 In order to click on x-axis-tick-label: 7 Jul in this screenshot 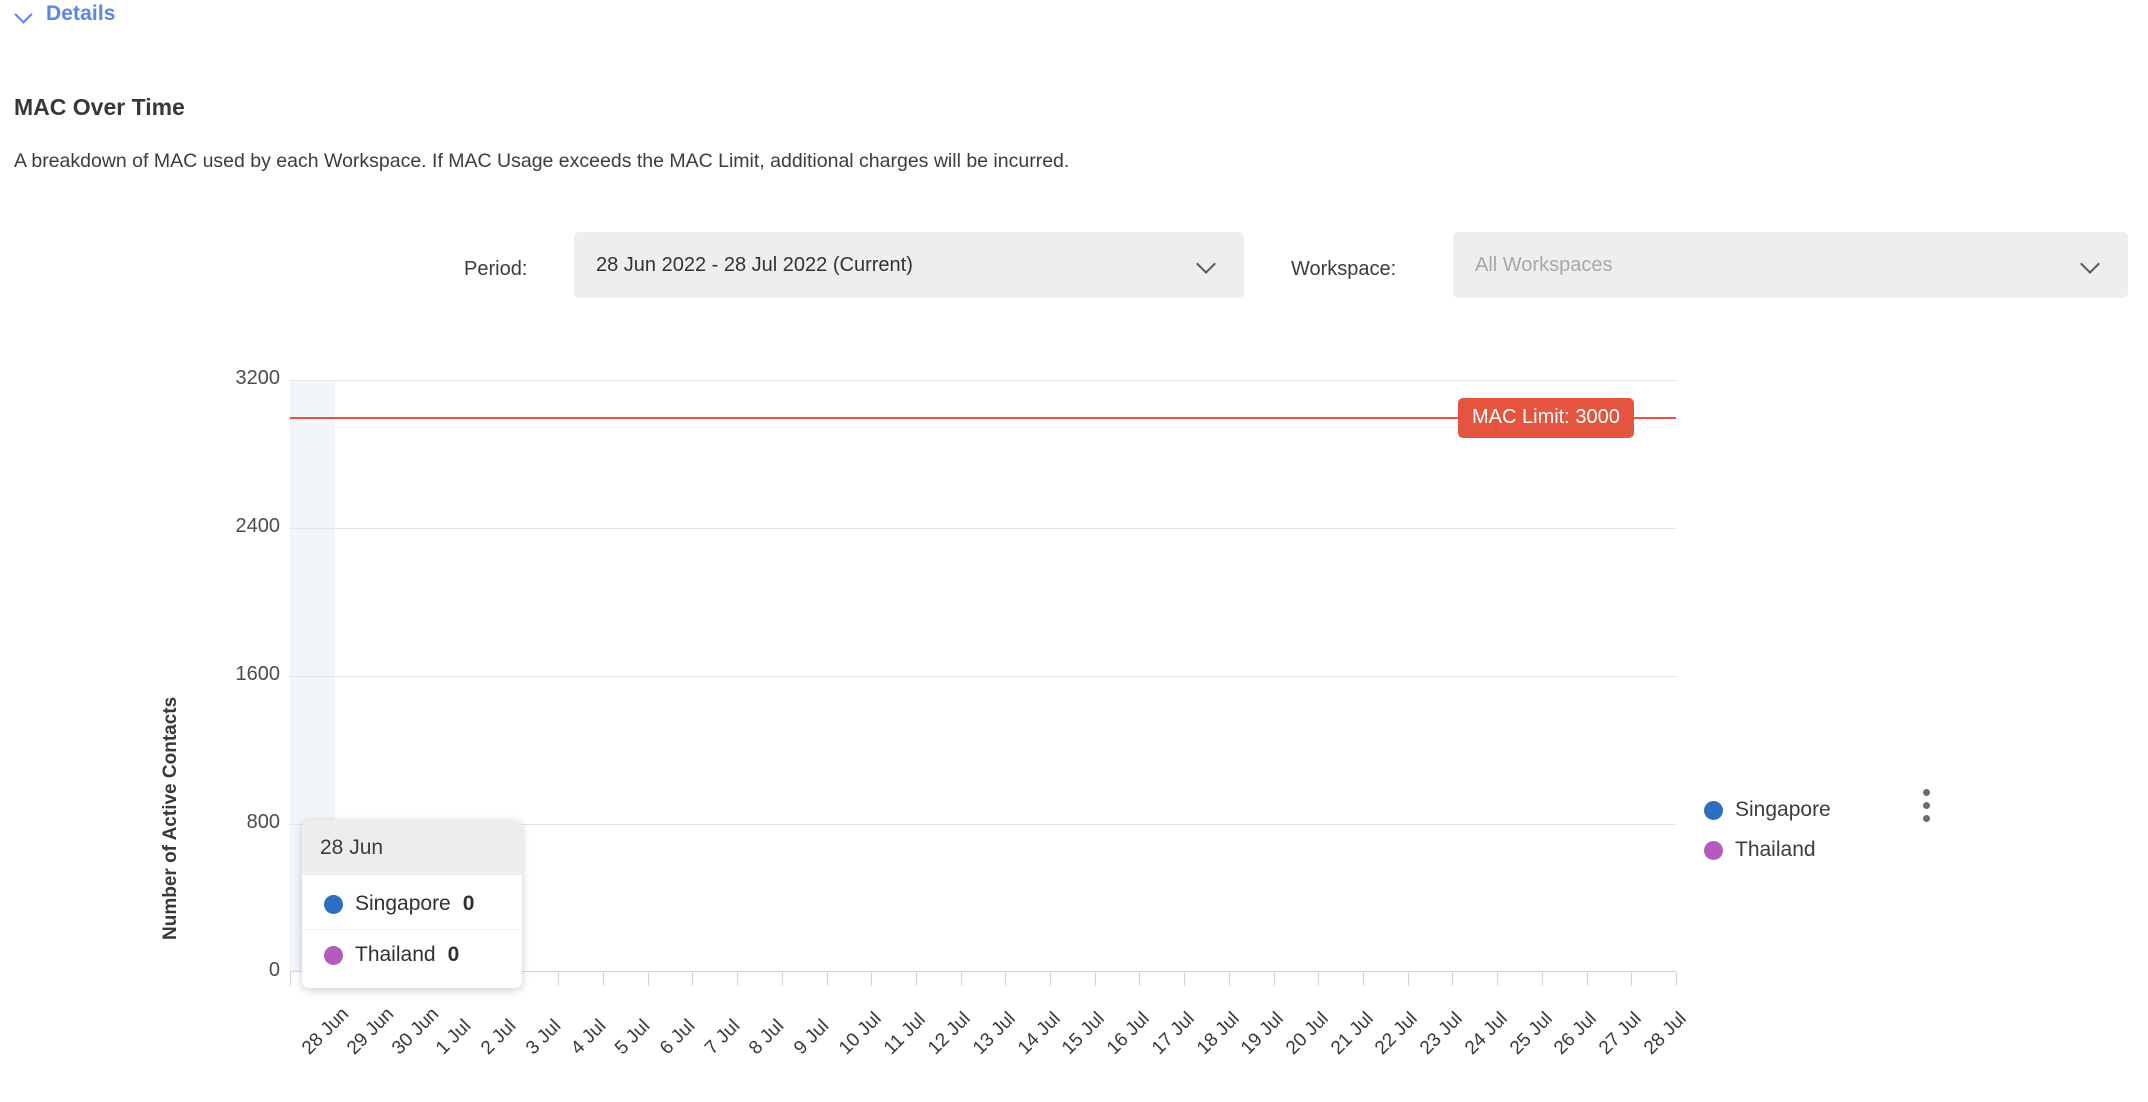, I will do `click(722, 1037)`.